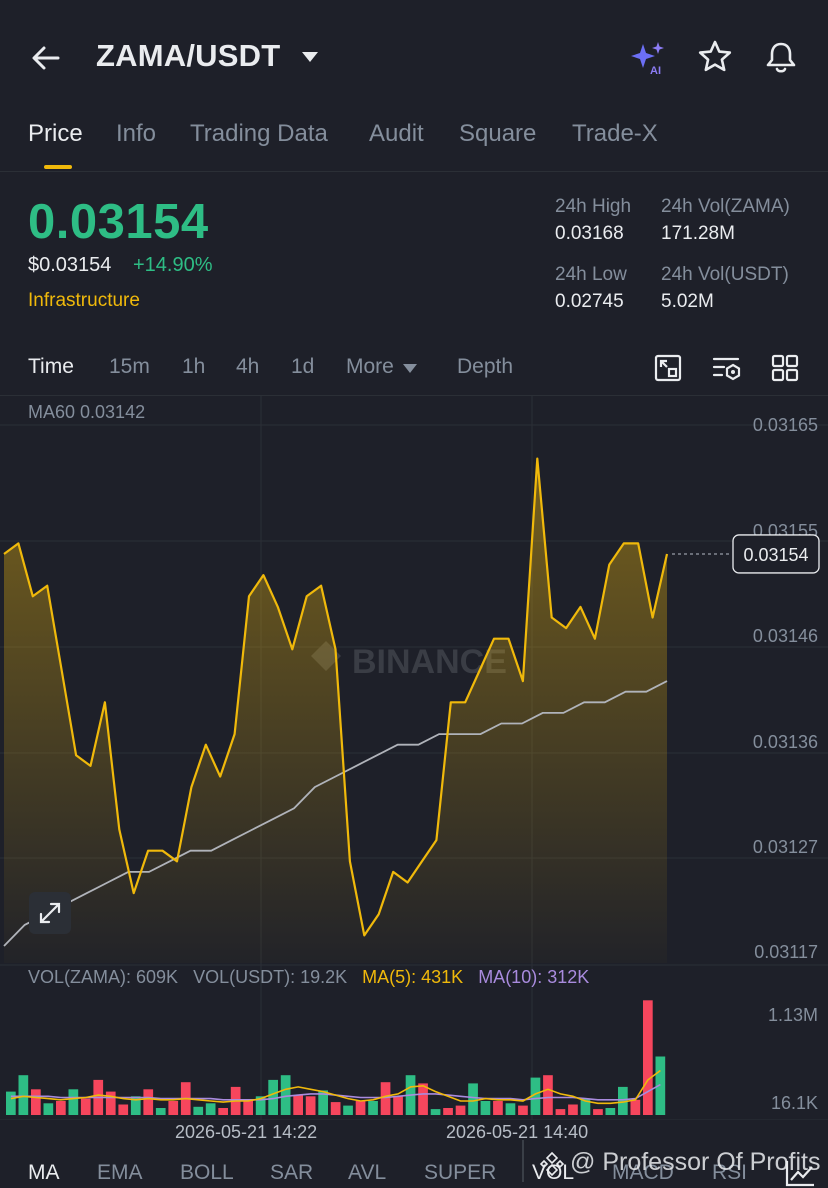 This screenshot has width=828, height=1188. What do you see at coordinates (414, 171) in the screenshot?
I see `tabs-divider` at bounding box center [414, 171].